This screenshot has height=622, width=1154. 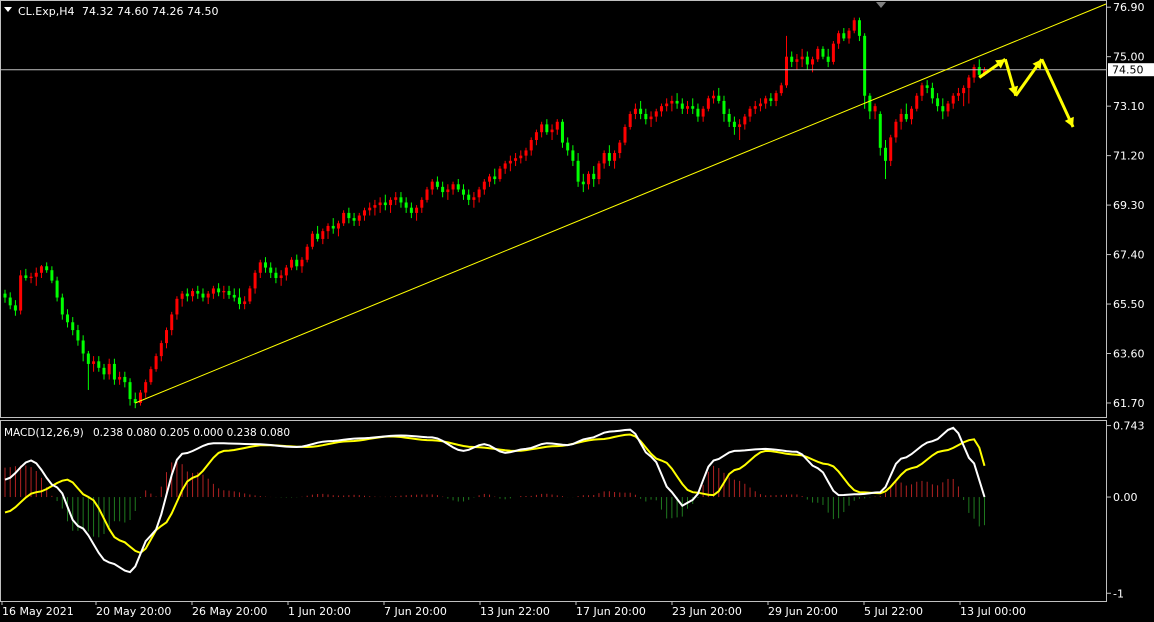 What do you see at coordinates (1129, 205) in the screenshot?
I see `price-tick-label: 69.30` at bounding box center [1129, 205].